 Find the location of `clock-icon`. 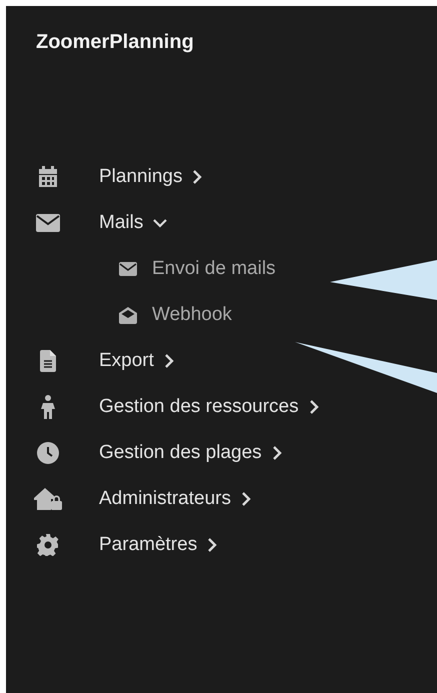

clock-icon is located at coordinates (48, 453).